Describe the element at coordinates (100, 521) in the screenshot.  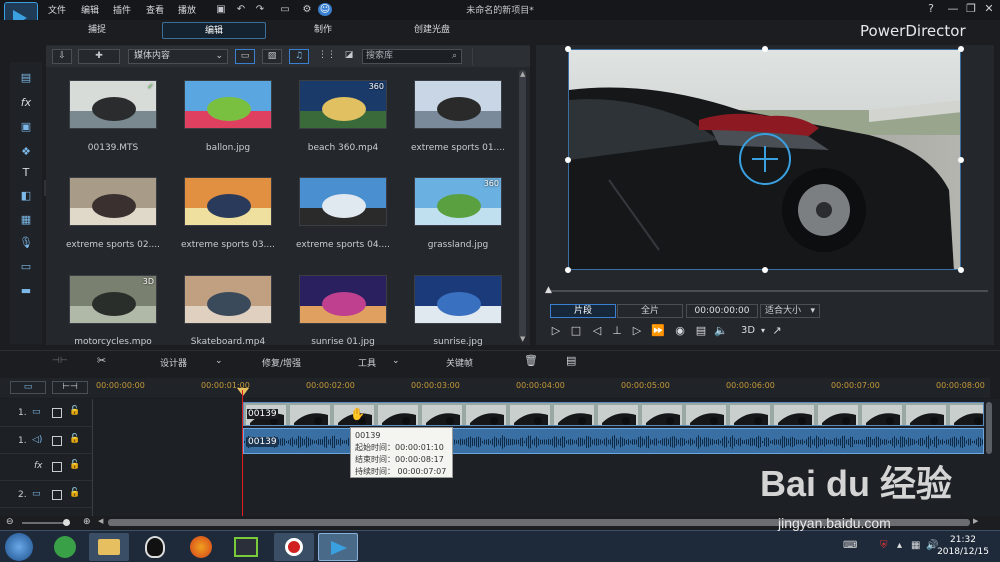
I see `scroll-left-icon: ◀` at that location.